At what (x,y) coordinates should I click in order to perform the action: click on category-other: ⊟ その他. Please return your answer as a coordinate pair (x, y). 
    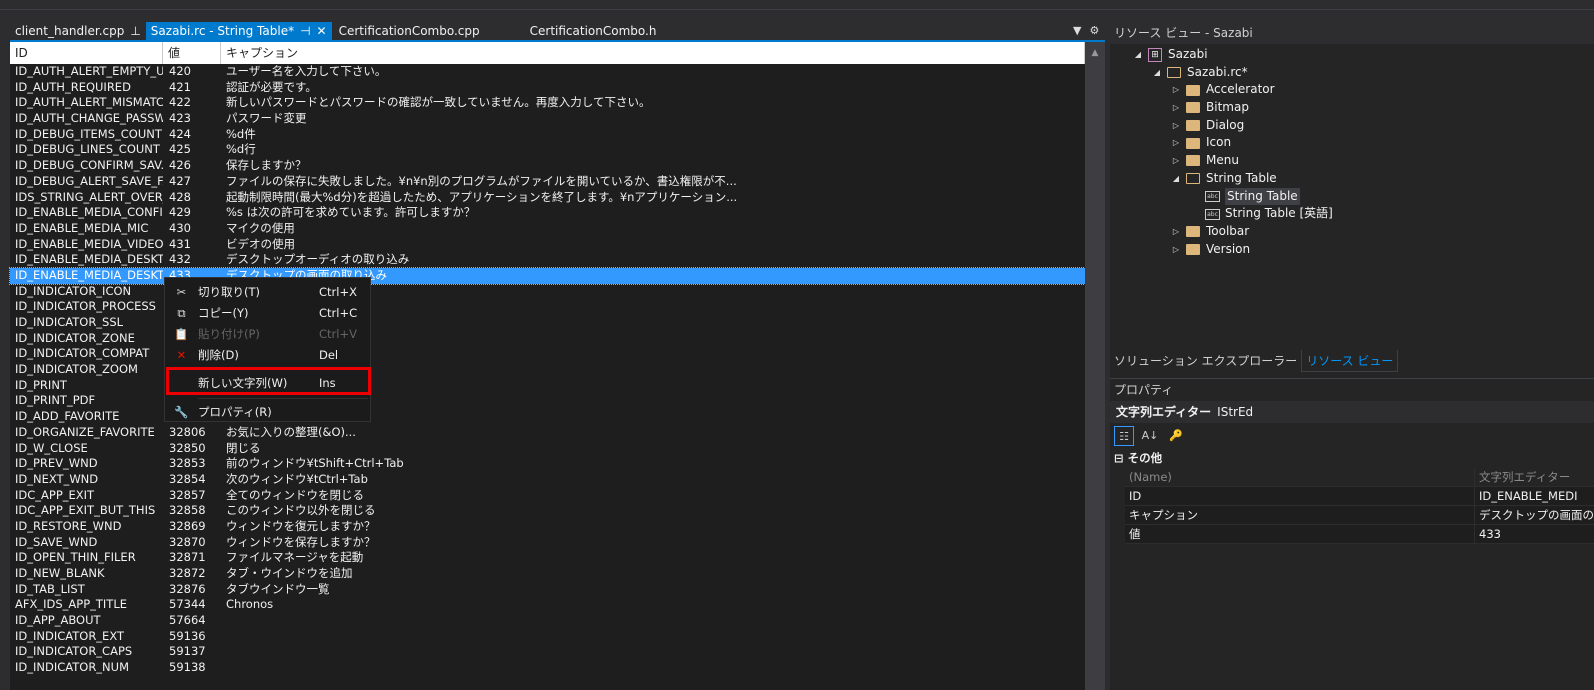
    Looking at the image, I should click on (1352, 458).